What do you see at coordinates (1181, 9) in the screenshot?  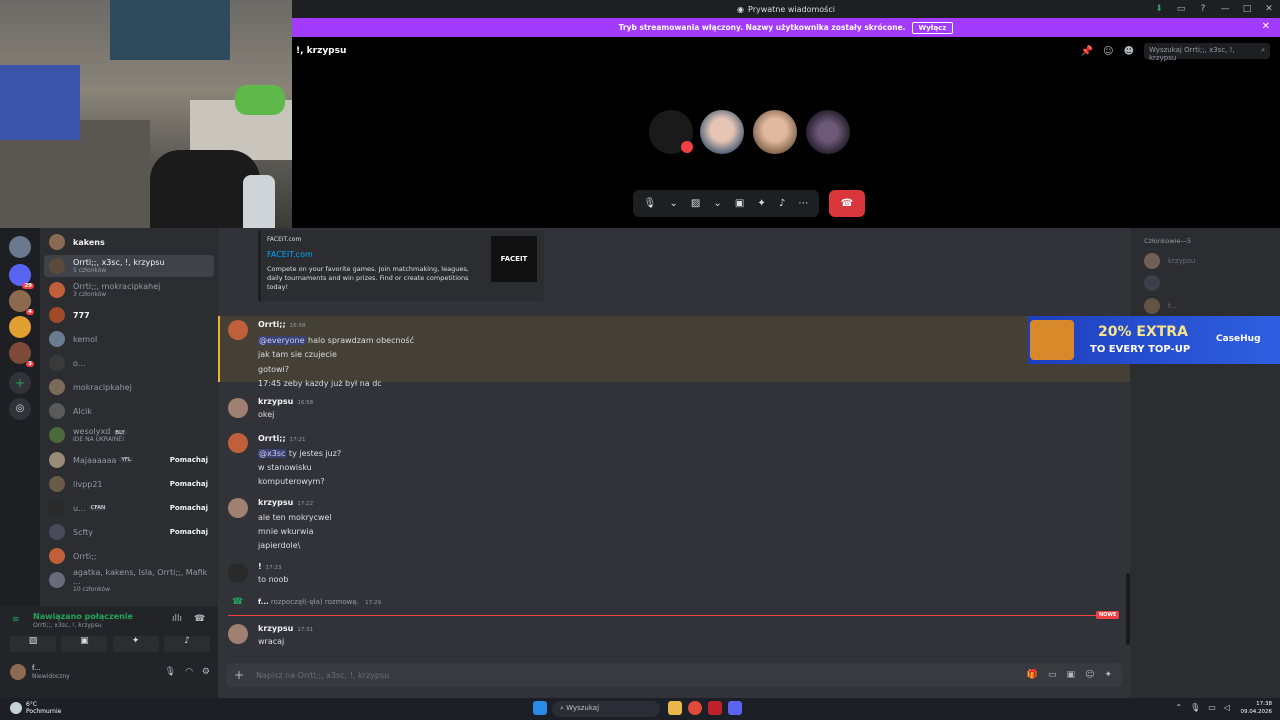 I see `inbox-icon: ▭` at bounding box center [1181, 9].